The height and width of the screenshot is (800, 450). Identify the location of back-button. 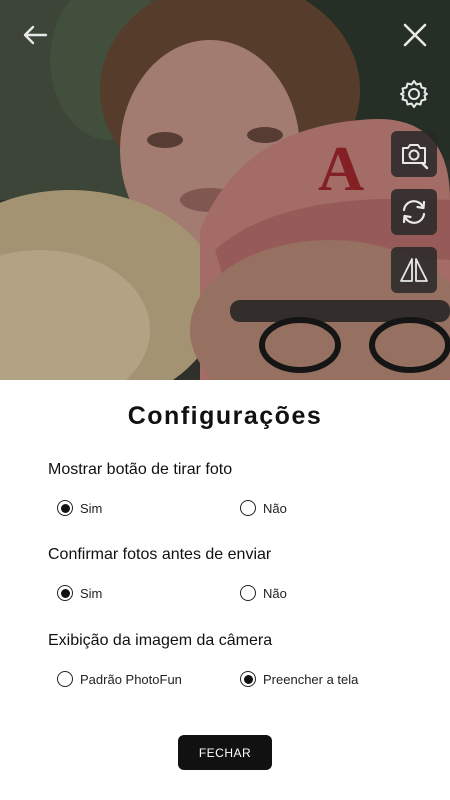
(35, 35).